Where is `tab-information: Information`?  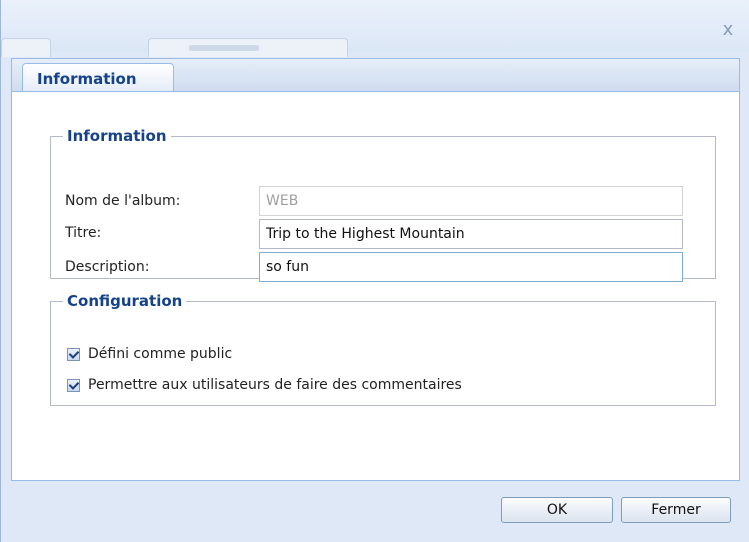
tab-information: Information is located at coordinates (98, 78).